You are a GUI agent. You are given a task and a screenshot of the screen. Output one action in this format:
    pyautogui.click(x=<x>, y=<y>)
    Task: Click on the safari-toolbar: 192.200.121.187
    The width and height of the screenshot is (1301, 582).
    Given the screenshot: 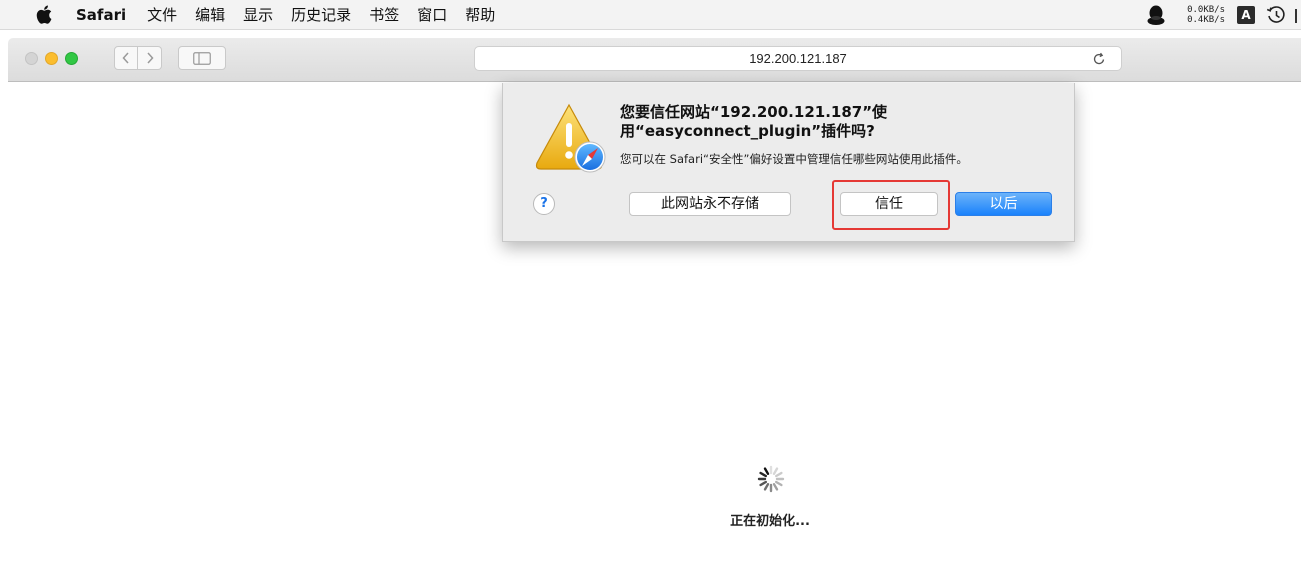 What is the action you would take?
    pyautogui.click(x=654, y=60)
    